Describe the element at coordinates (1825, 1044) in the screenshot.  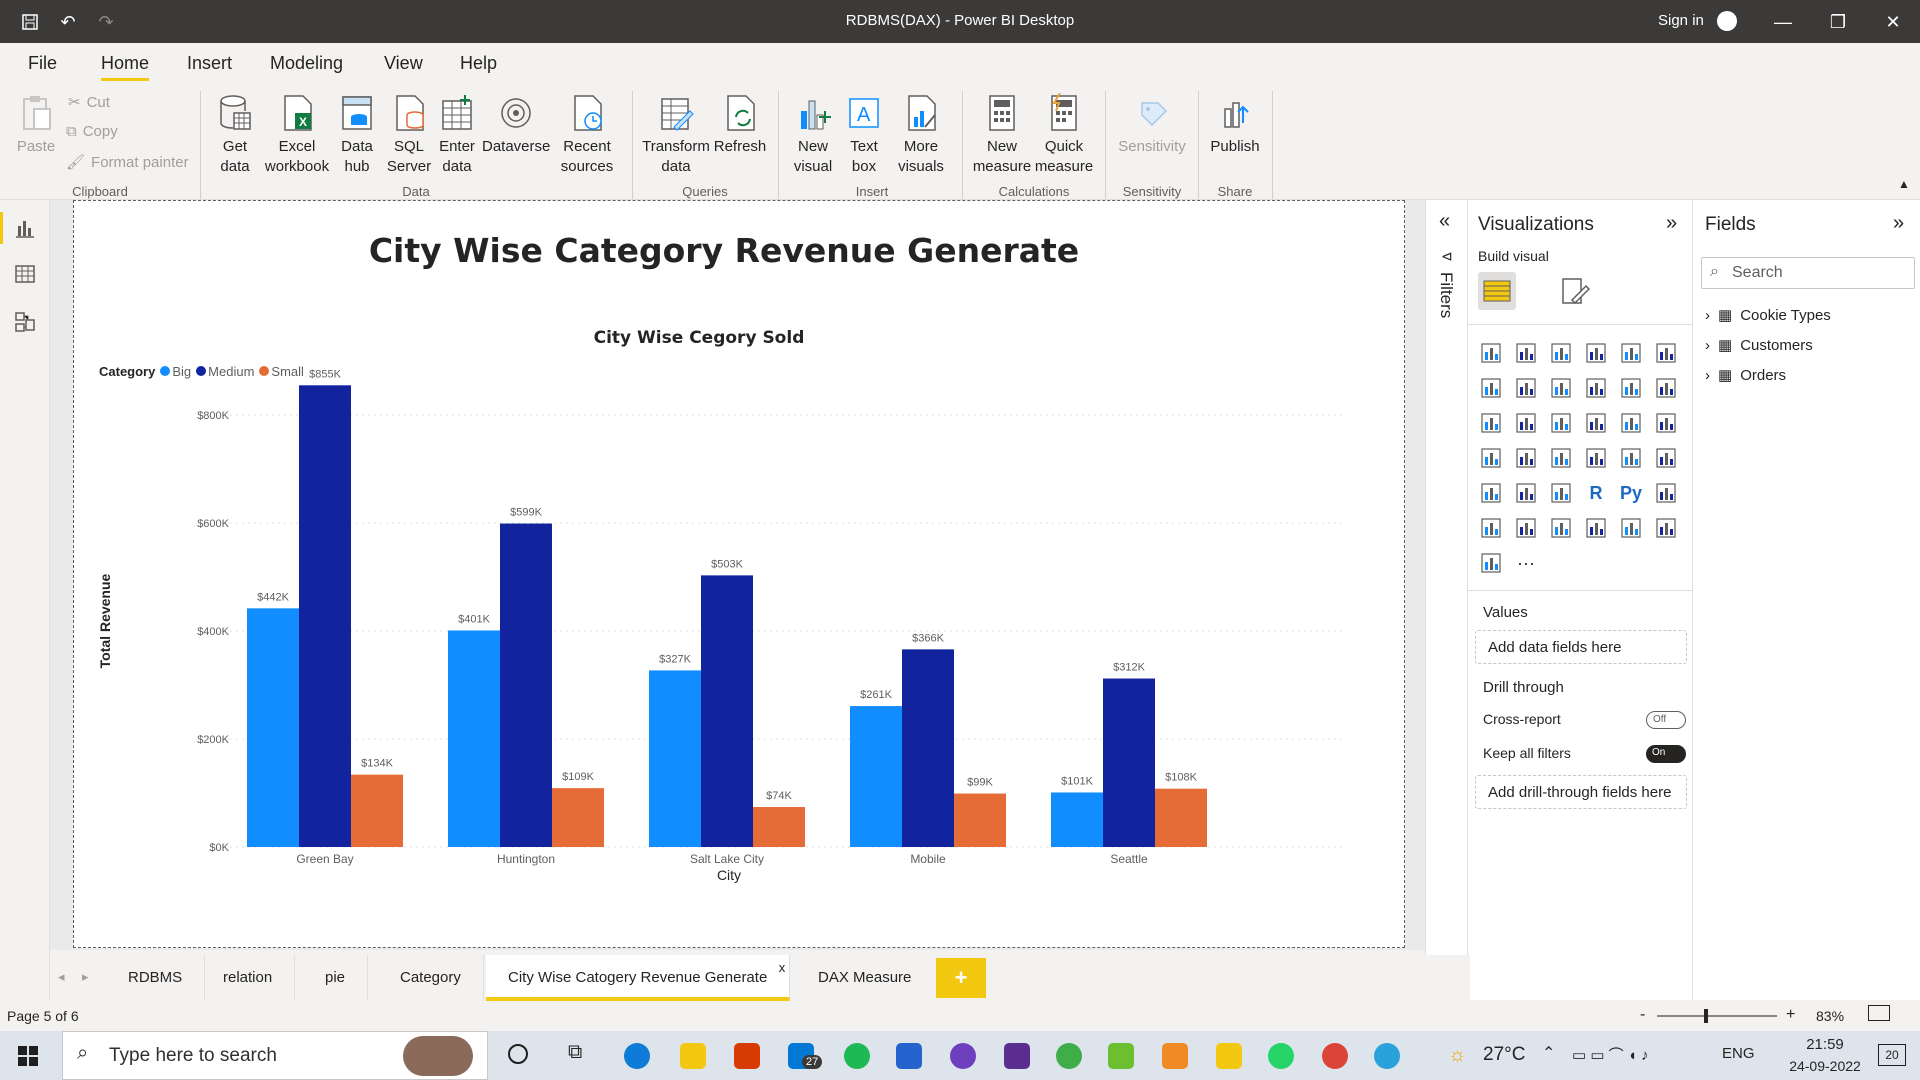
I see `clock-time: 21:59` at that location.